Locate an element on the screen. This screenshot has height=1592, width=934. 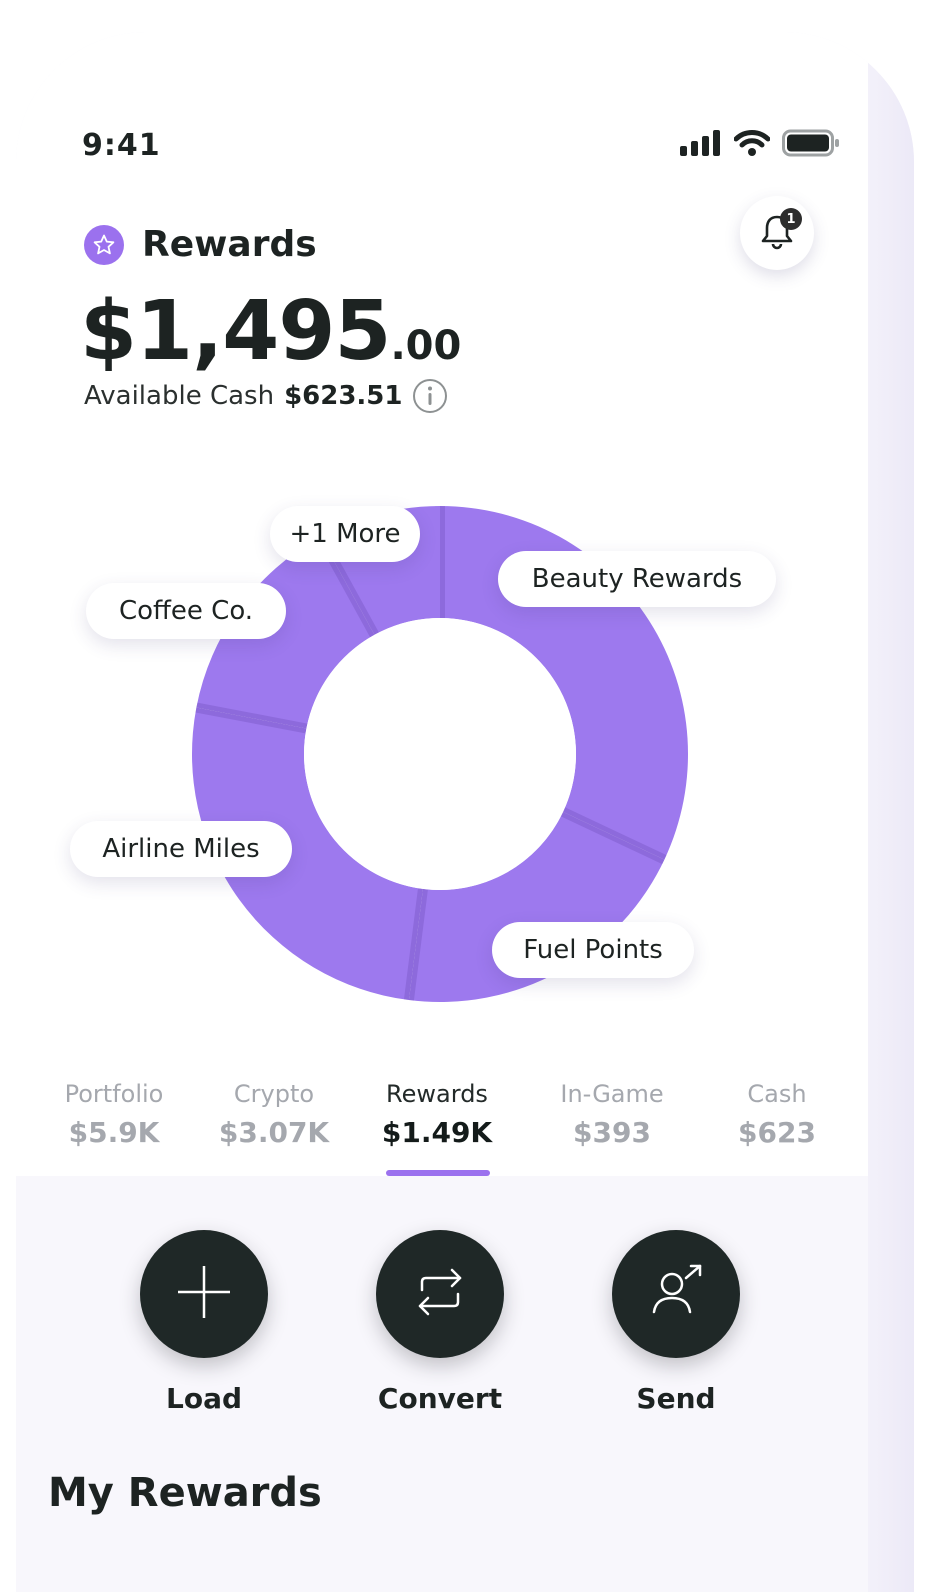
tab-cash: Cash $623 is located at coordinates (777, 1114).